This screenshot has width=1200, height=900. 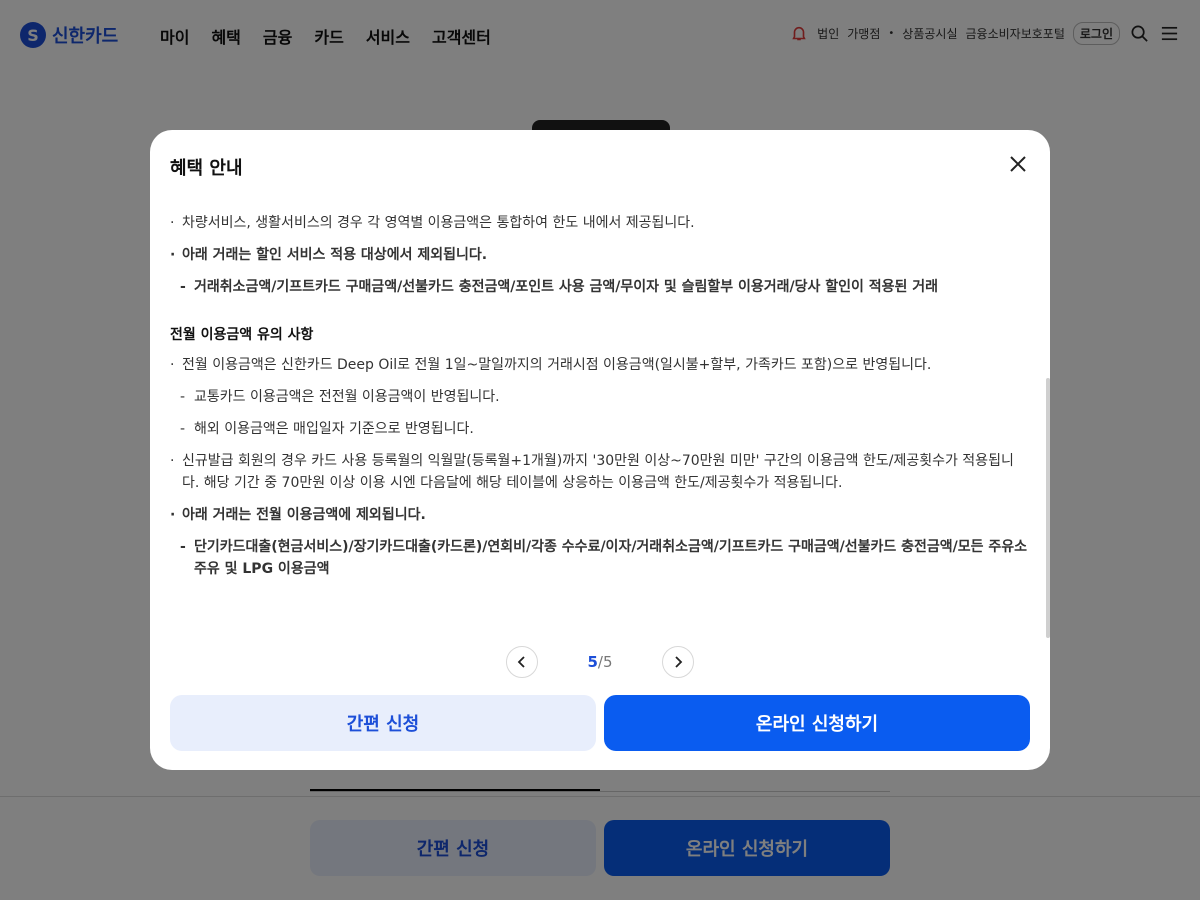 I want to click on next-page-button, so click(x=677, y=662).